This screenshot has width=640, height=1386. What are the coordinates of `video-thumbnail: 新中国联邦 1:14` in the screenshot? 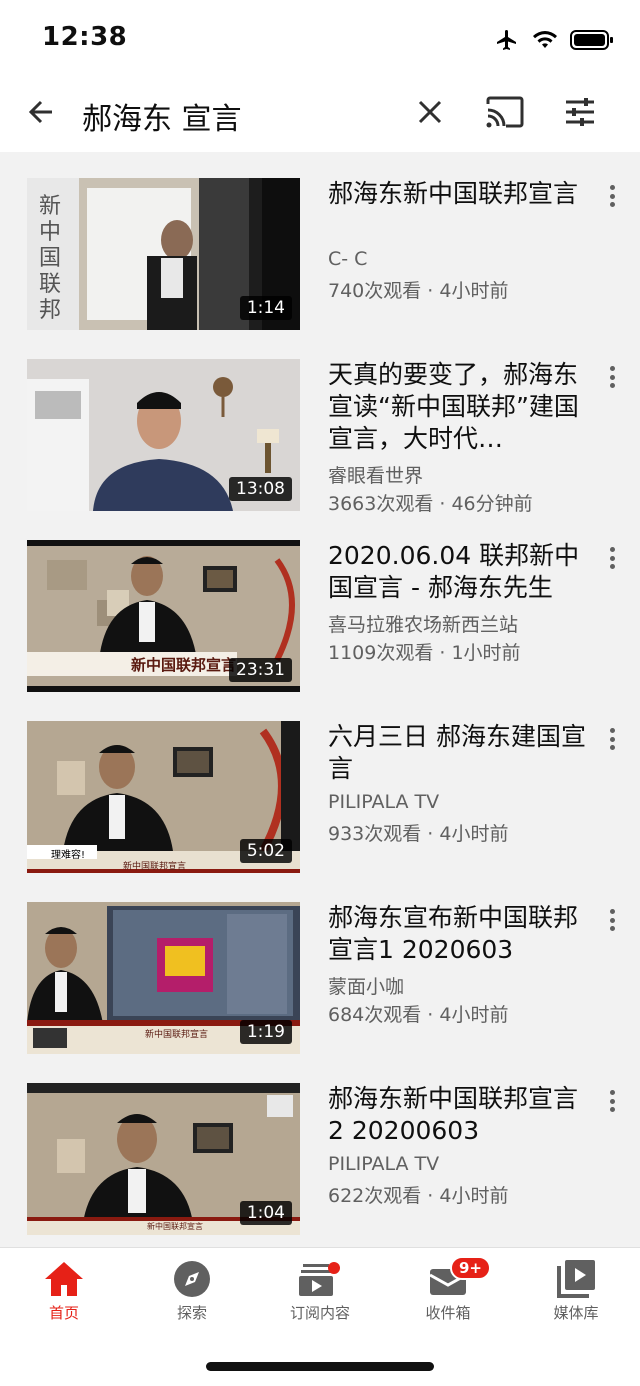 It's located at (163, 254).